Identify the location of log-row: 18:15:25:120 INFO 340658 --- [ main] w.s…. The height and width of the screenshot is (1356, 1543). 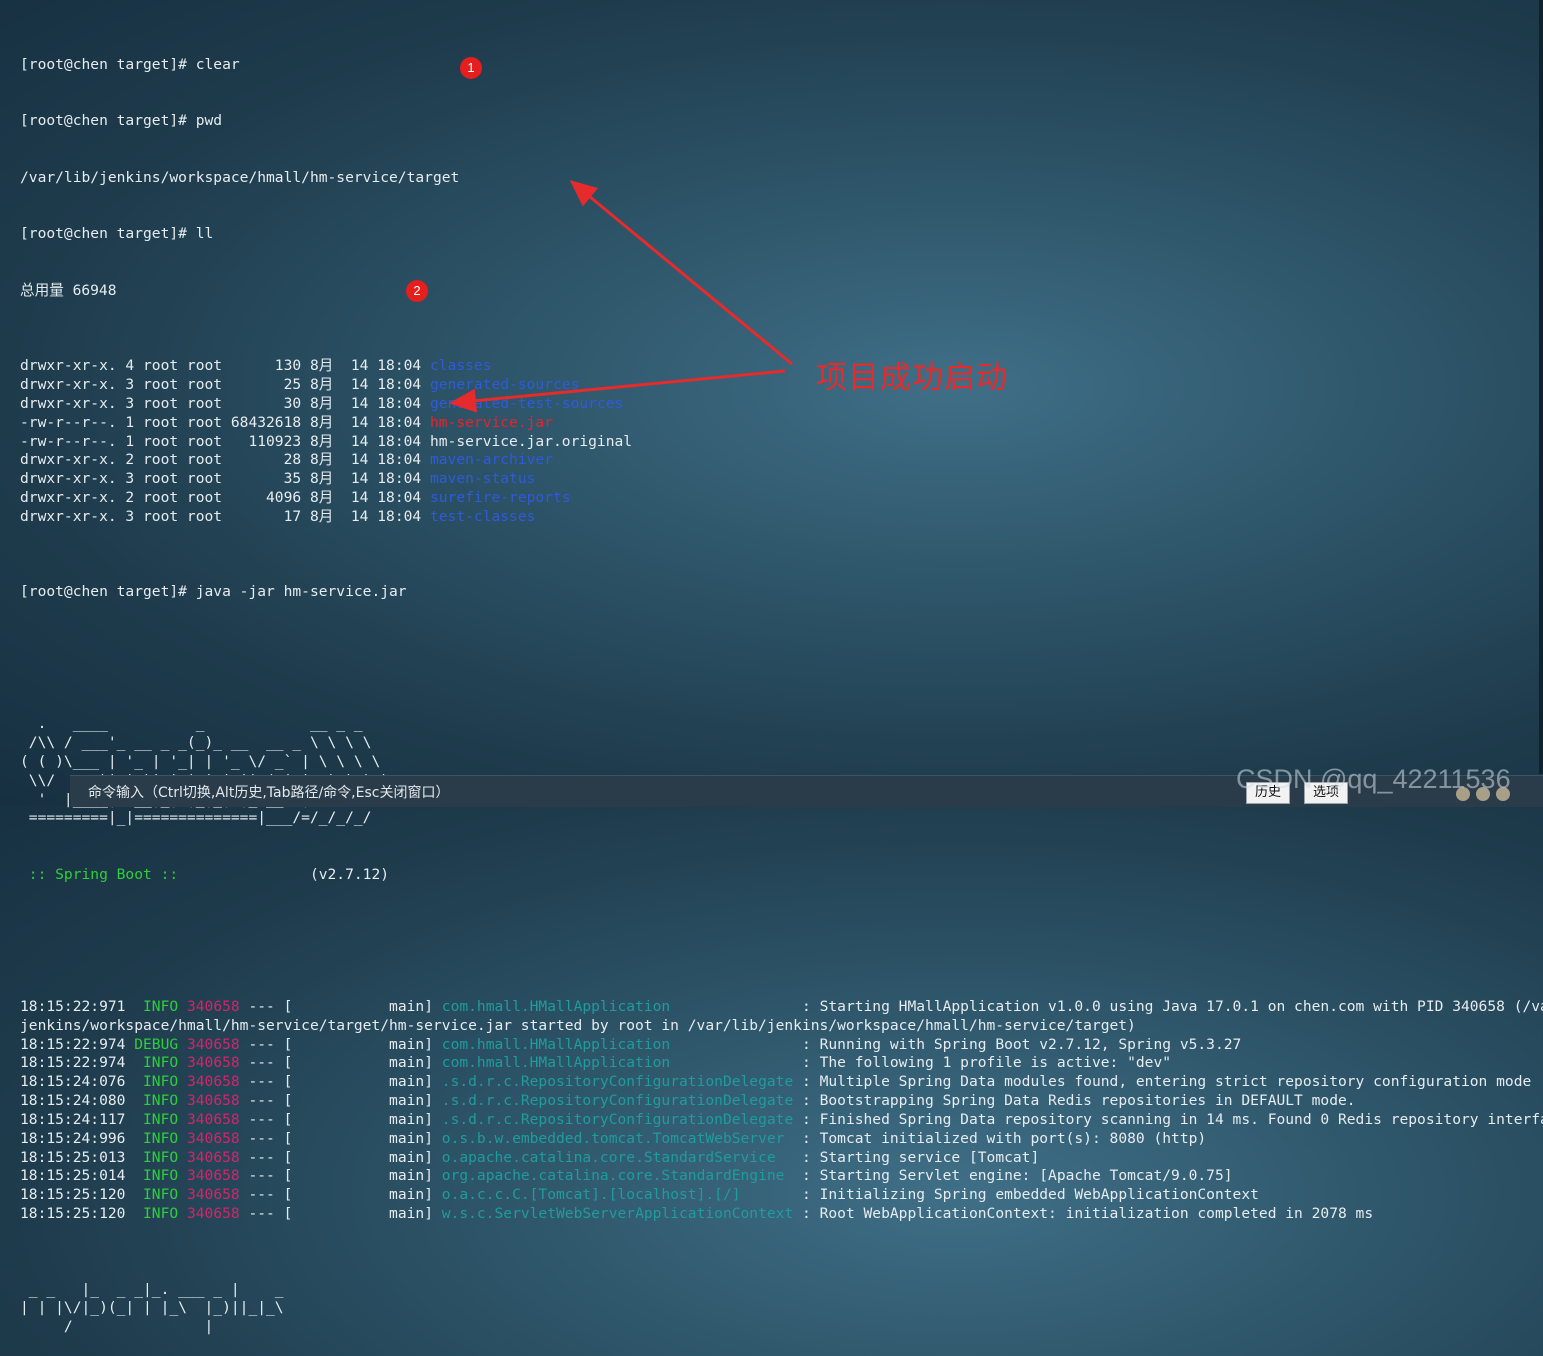
(781, 1214).